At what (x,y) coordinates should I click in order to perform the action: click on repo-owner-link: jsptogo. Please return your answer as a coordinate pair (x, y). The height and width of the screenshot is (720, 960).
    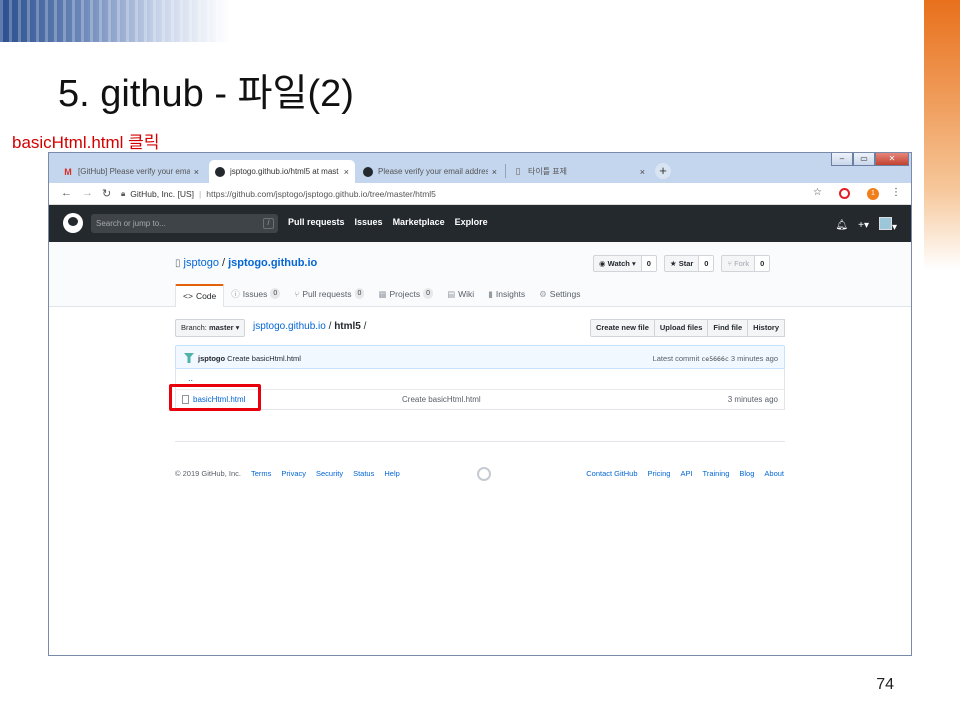
    Looking at the image, I should click on (201, 263).